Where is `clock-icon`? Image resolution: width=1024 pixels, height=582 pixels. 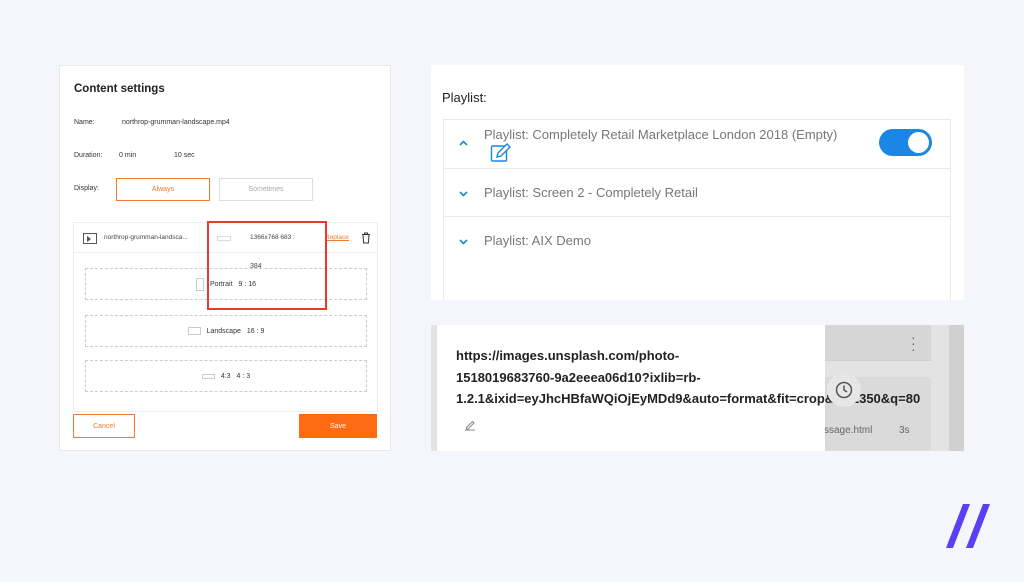 clock-icon is located at coordinates (844, 390).